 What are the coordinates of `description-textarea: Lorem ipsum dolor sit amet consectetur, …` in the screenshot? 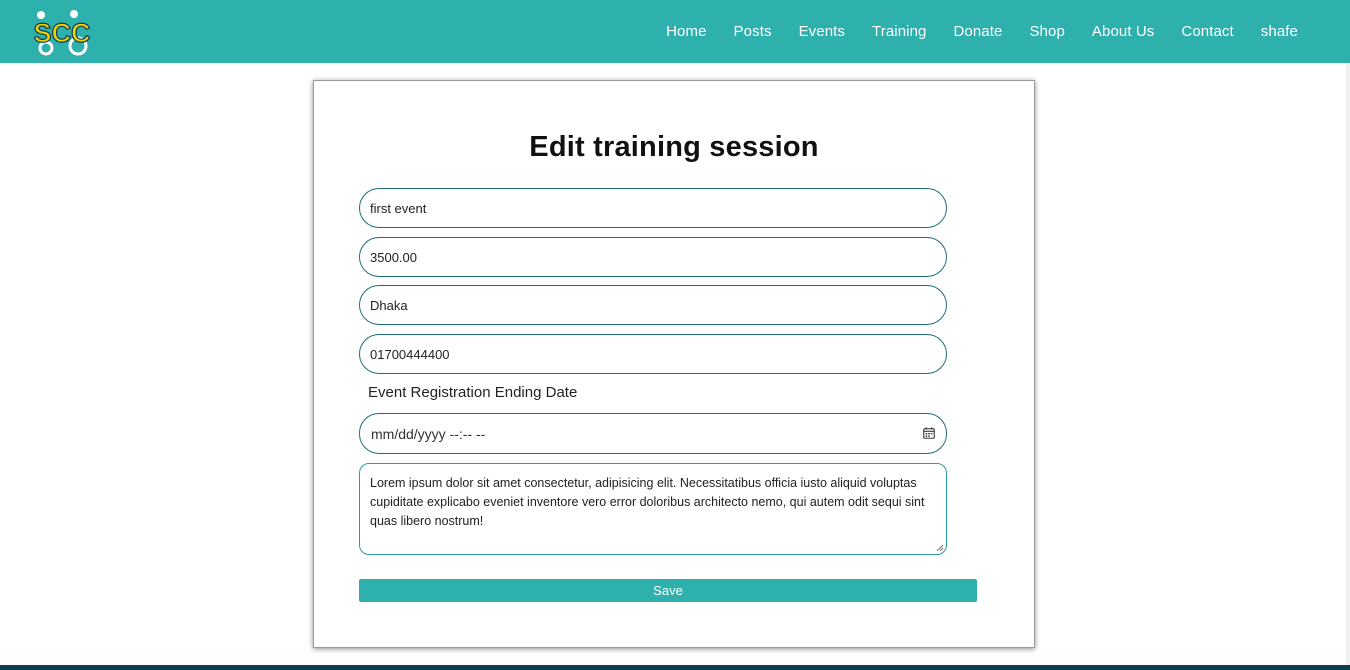 It's located at (653, 509).